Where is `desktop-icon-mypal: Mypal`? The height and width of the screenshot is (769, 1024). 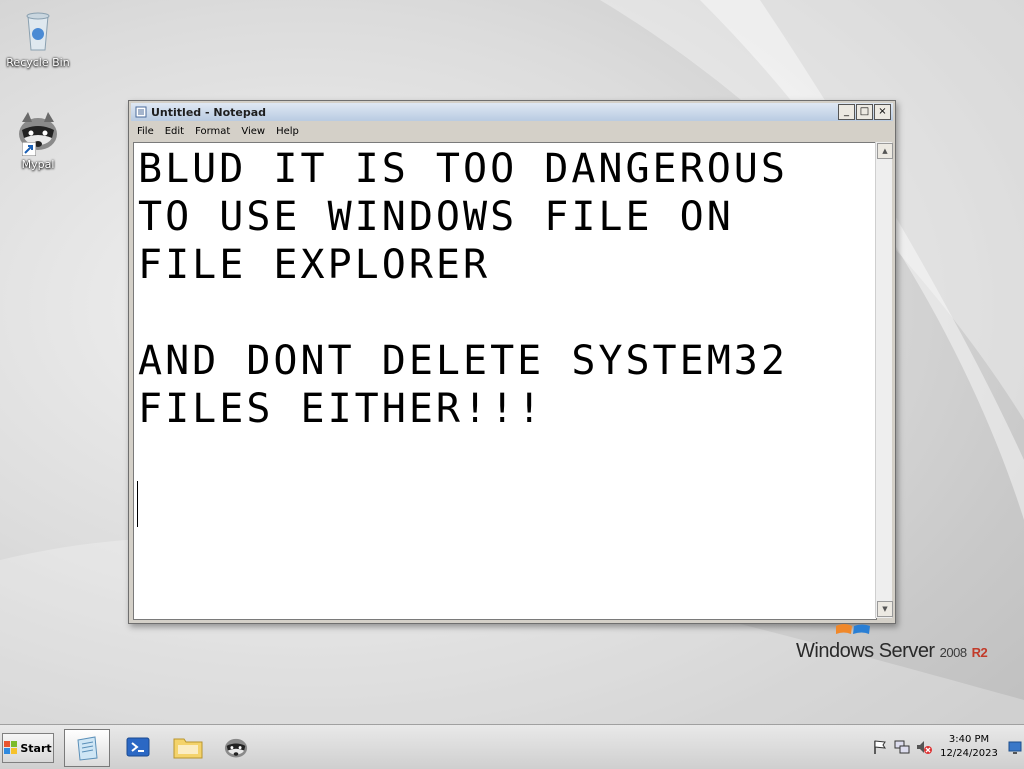 desktop-icon-mypal: Mypal is located at coordinates (38, 139).